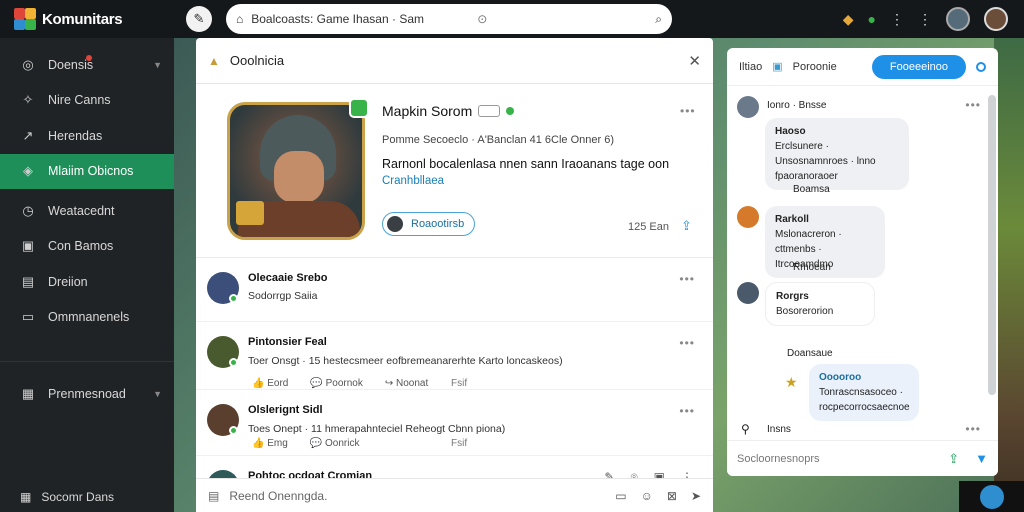  Describe the element at coordinates (87, 282) in the screenshot. I see `sidebar-item-chart: ▤ Dreiion` at that location.